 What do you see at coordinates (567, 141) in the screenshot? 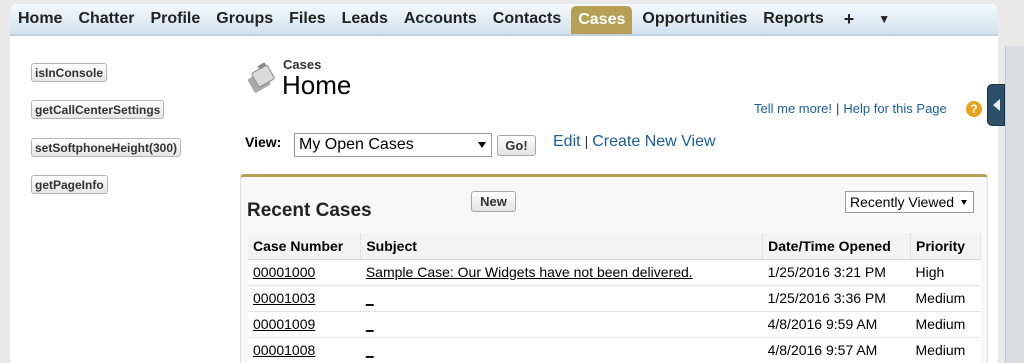
I see `edit-view-link: Edit` at bounding box center [567, 141].